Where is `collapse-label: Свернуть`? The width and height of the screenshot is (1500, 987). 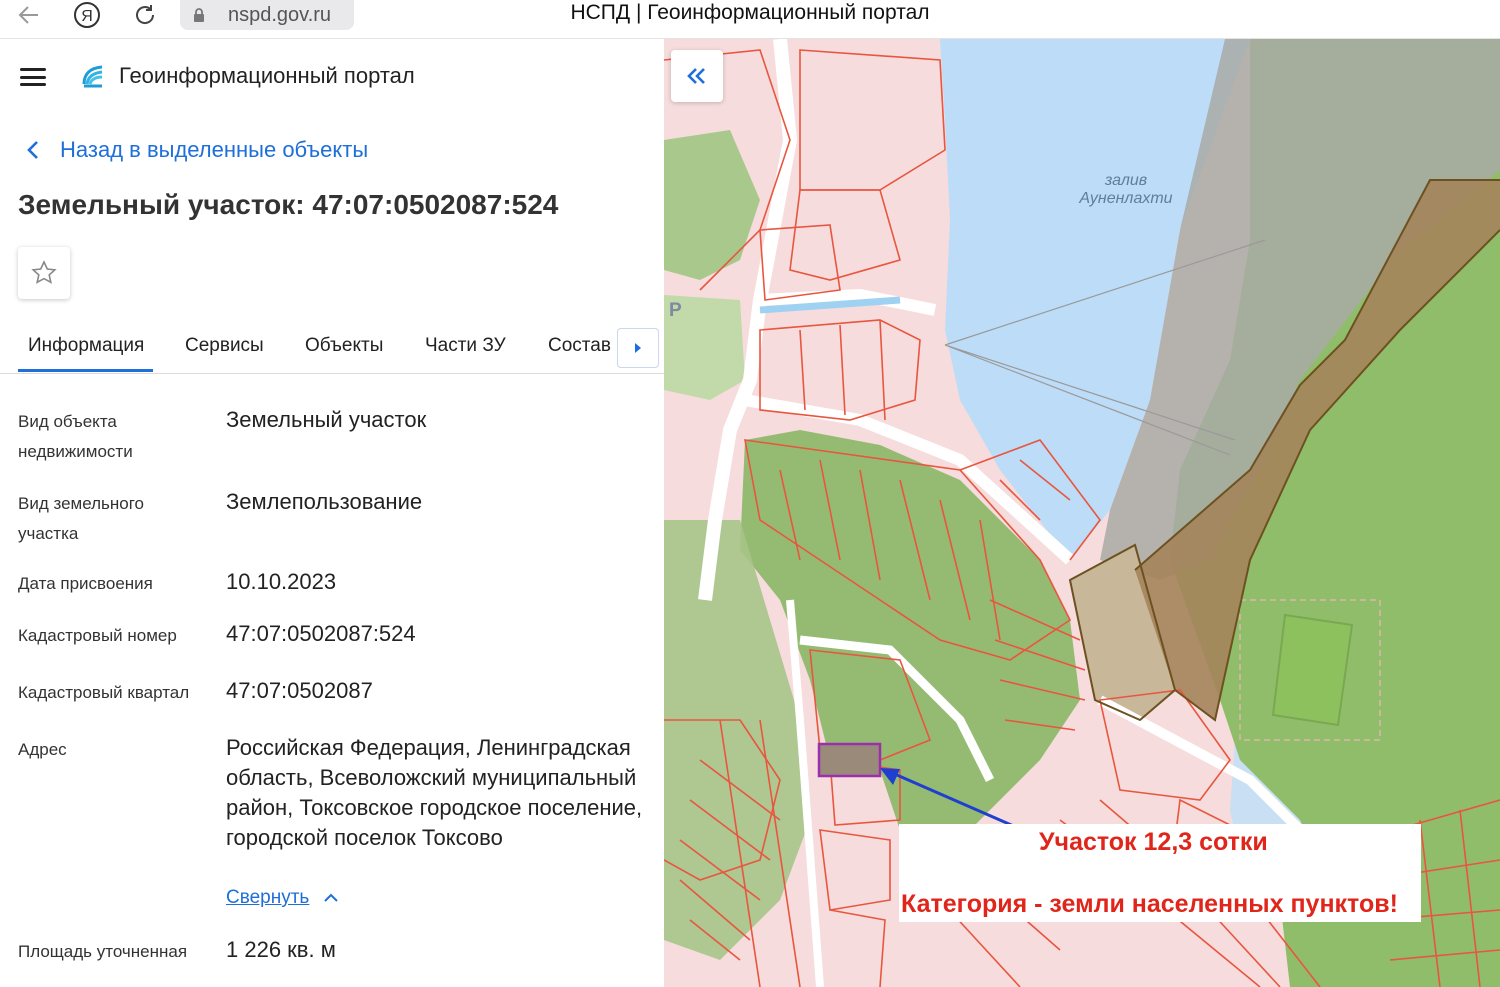 collapse-label: Свернуть is located at coordinates (268, 897).